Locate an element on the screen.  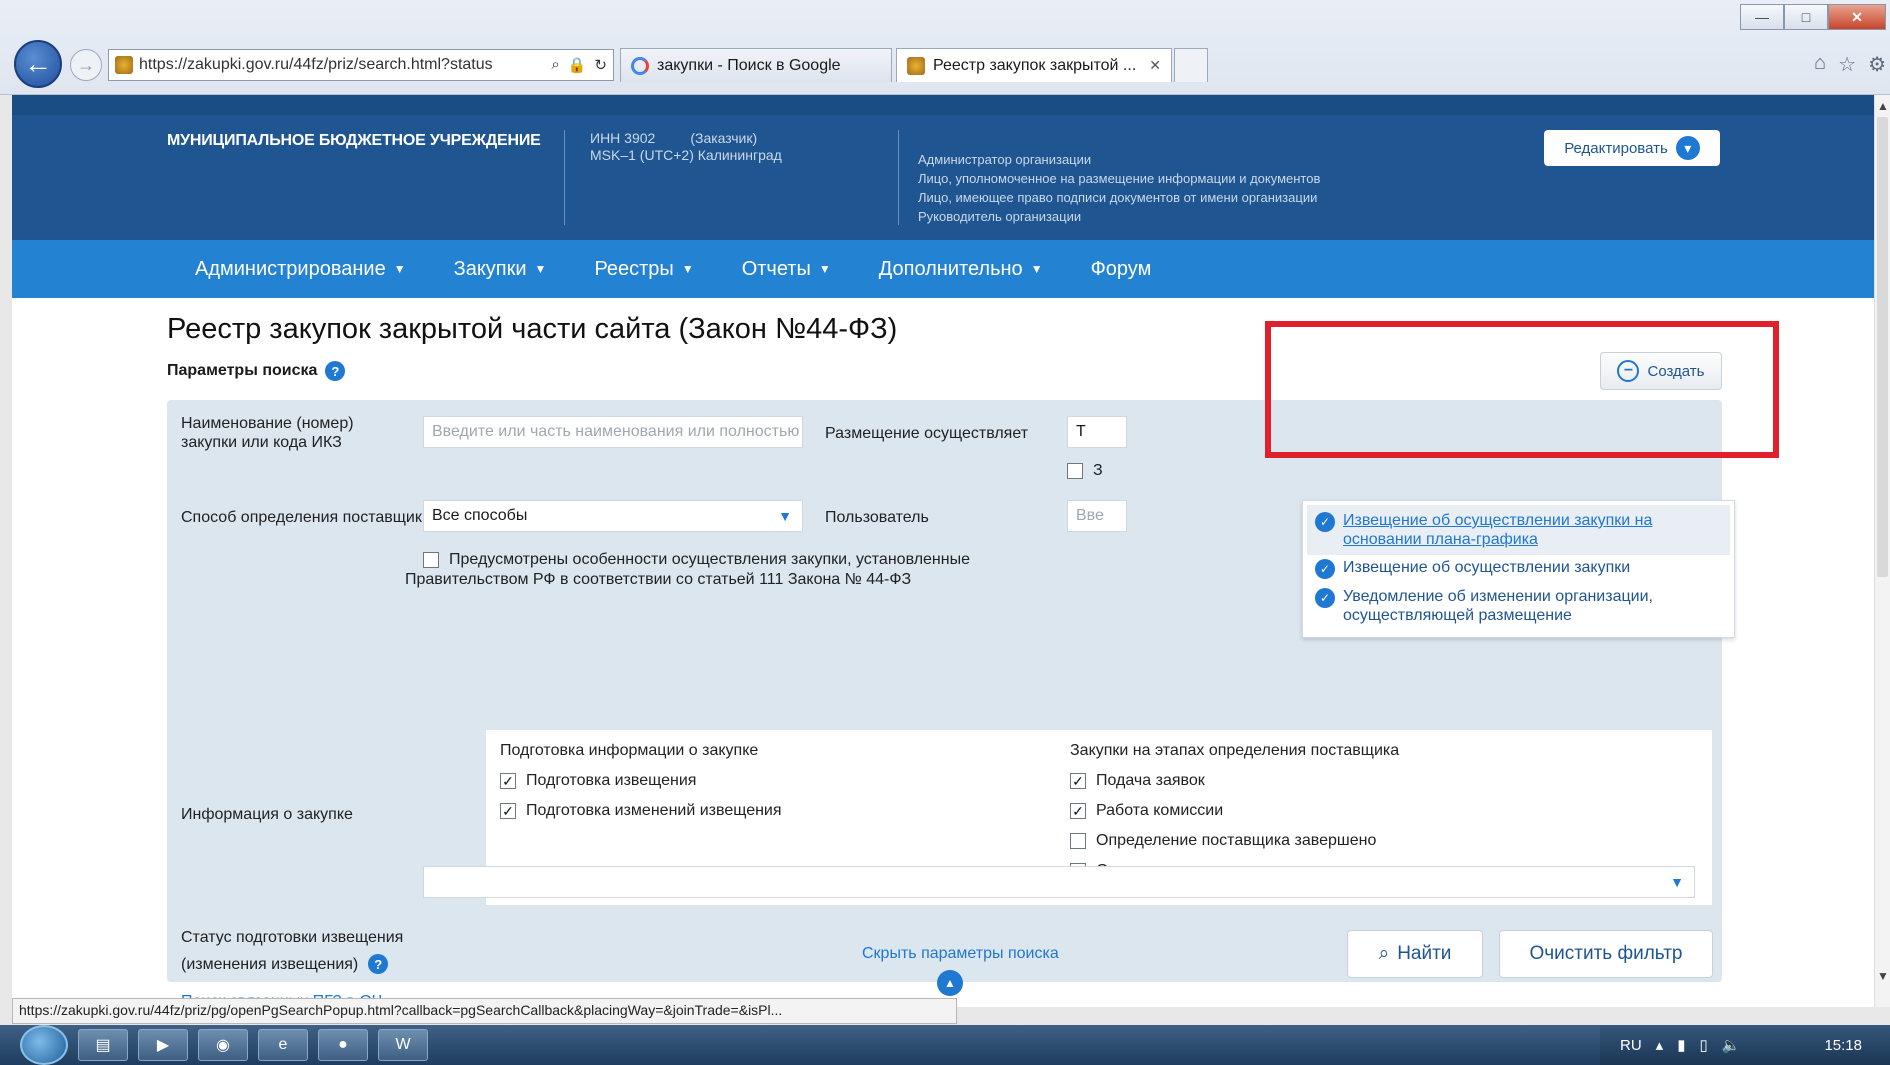
placement-value: Т is located at coordinates (1081, 431).